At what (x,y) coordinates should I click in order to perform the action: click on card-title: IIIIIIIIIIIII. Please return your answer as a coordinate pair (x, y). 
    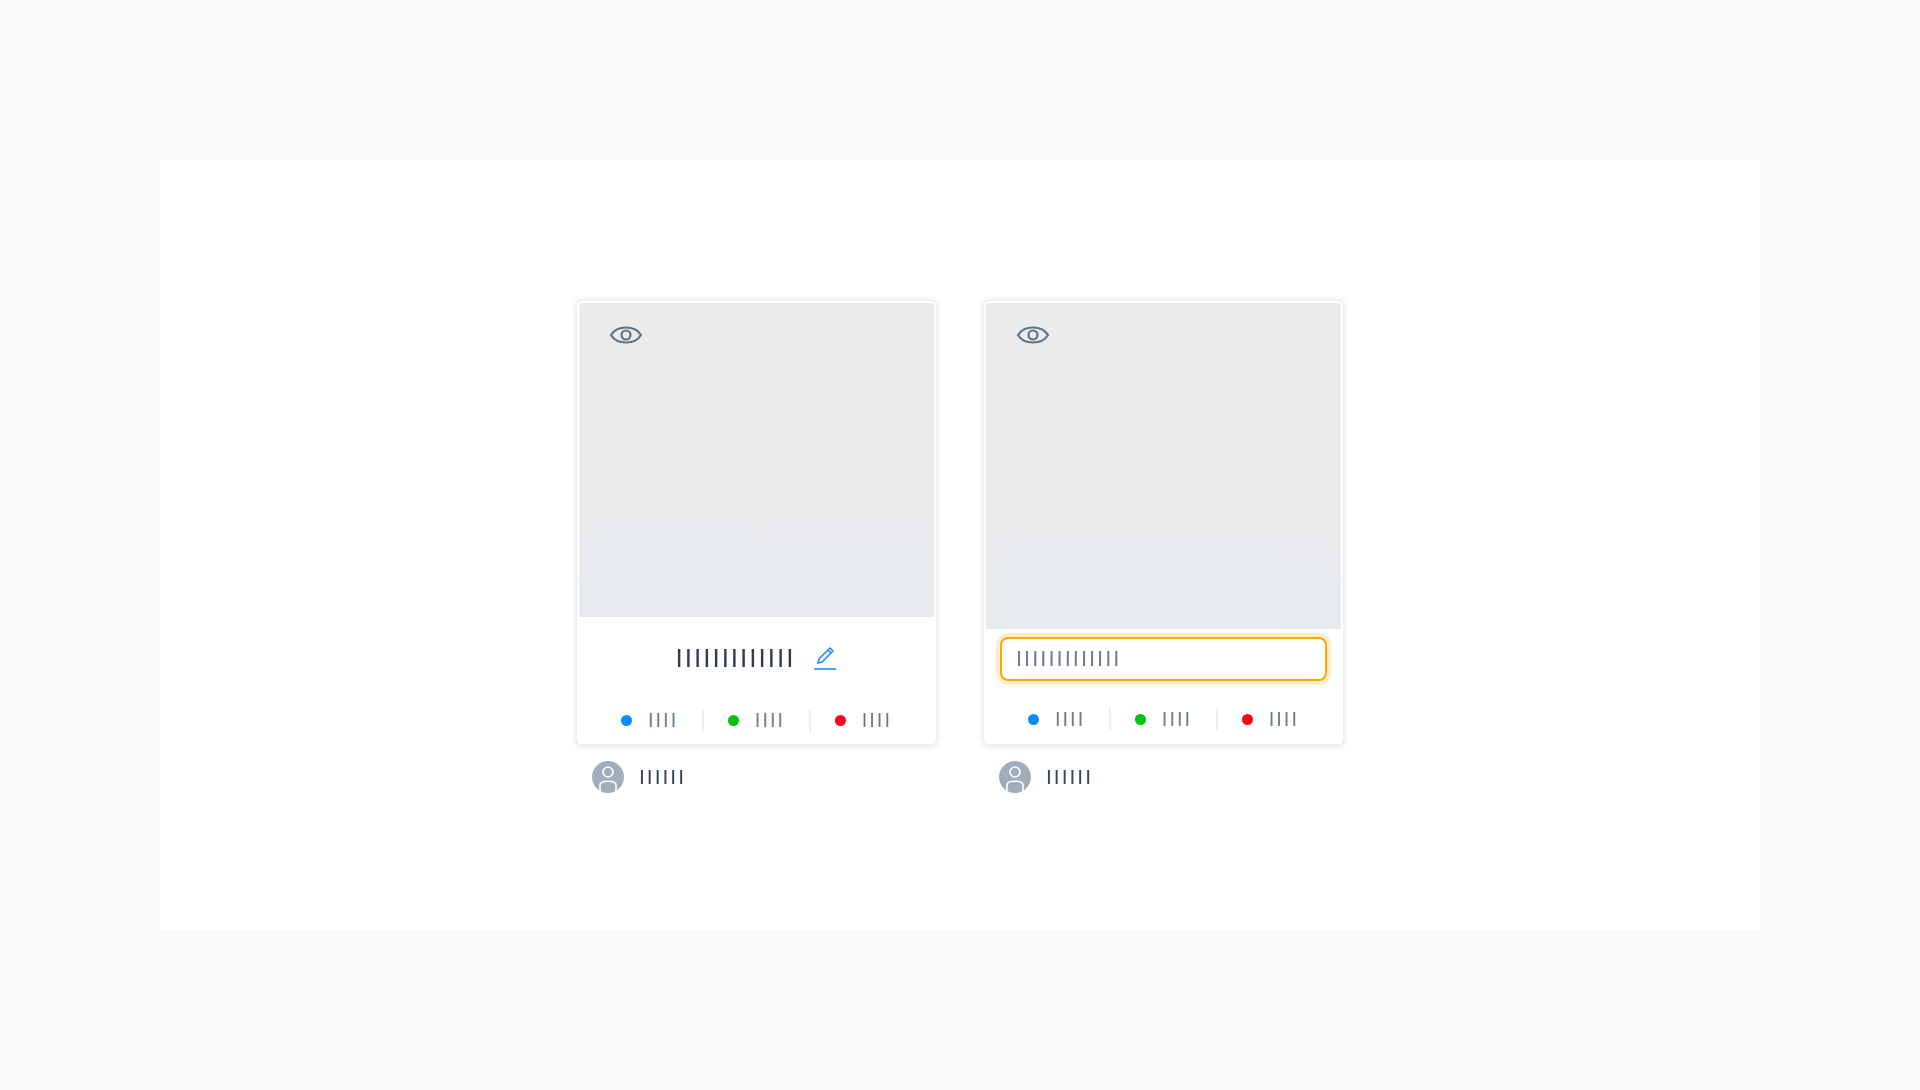
    Looking at the image, I should click on (735, 658).